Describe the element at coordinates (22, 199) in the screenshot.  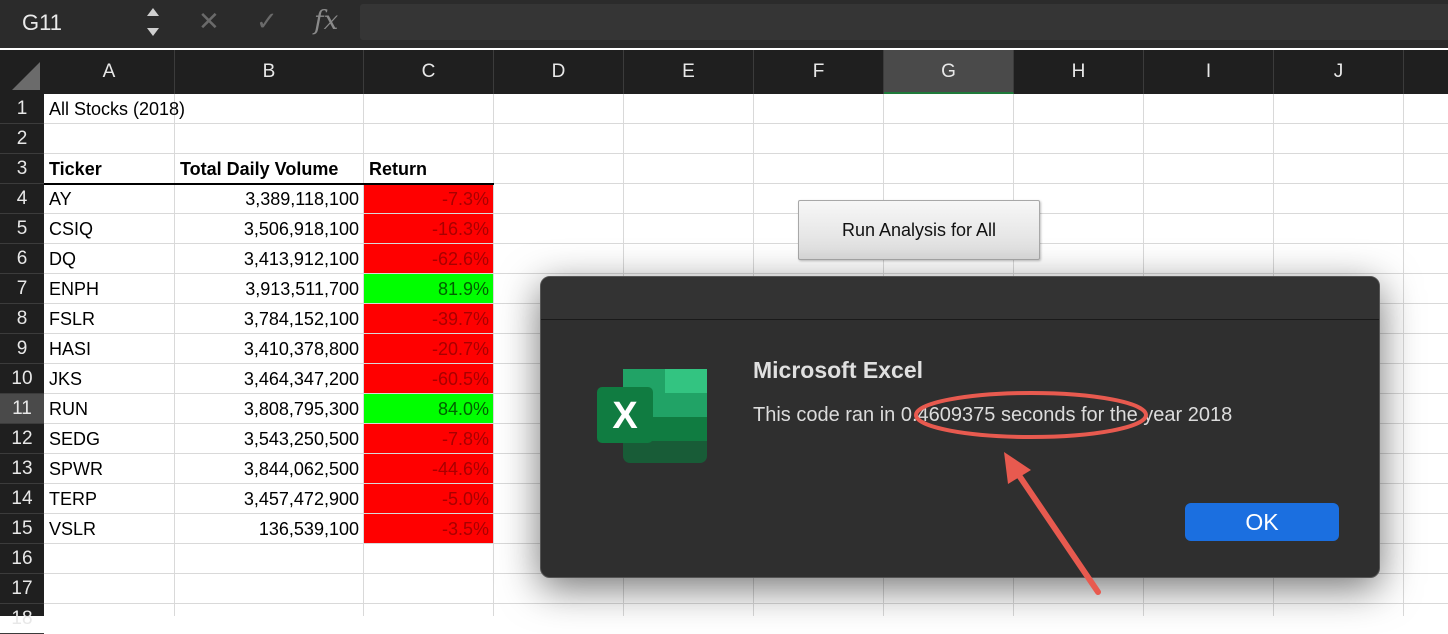
I see `row-header-4: 4` at that location.